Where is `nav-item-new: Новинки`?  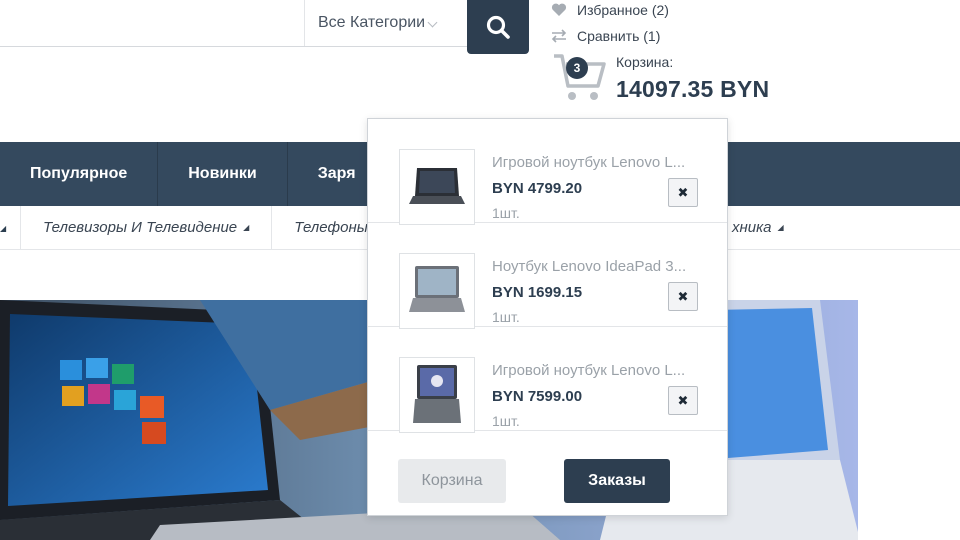
nav-item-new: Новинки is located at coordinates (223, 174).